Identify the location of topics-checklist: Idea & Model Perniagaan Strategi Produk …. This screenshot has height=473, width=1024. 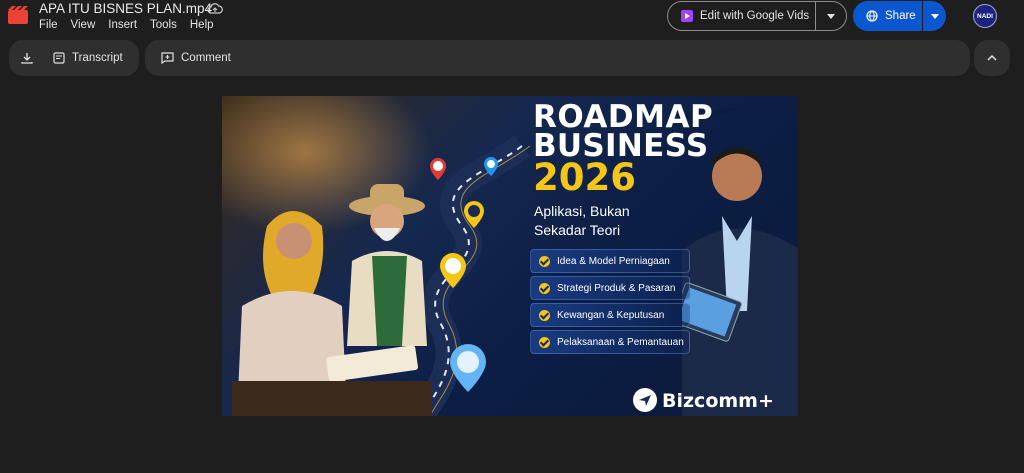
(610, 303).